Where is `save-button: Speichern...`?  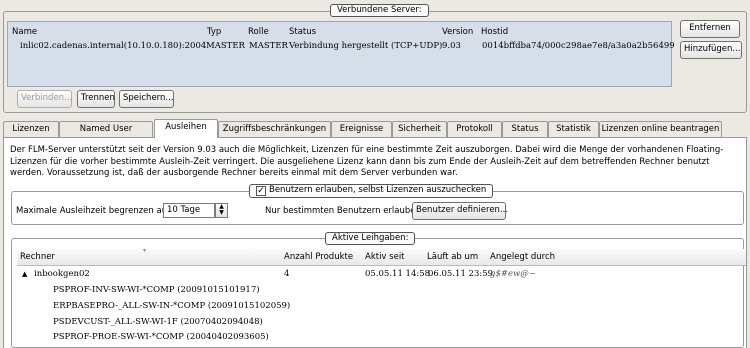 save-button: Speichern... is located at coordinates (146, 99).